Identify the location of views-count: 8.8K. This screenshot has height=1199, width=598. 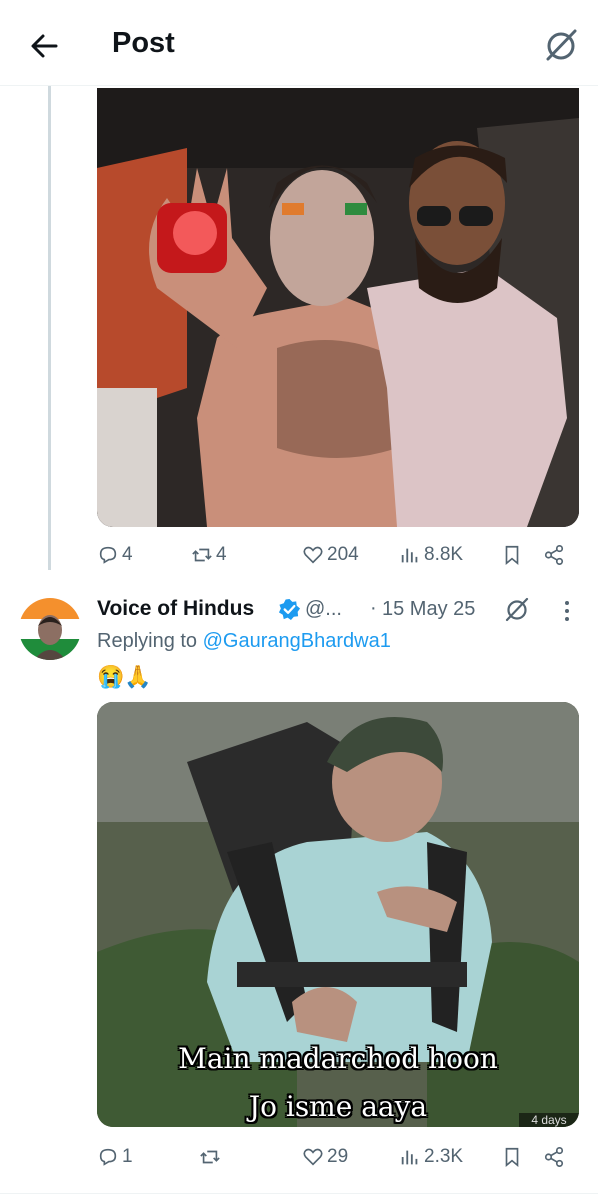
(444, 554).